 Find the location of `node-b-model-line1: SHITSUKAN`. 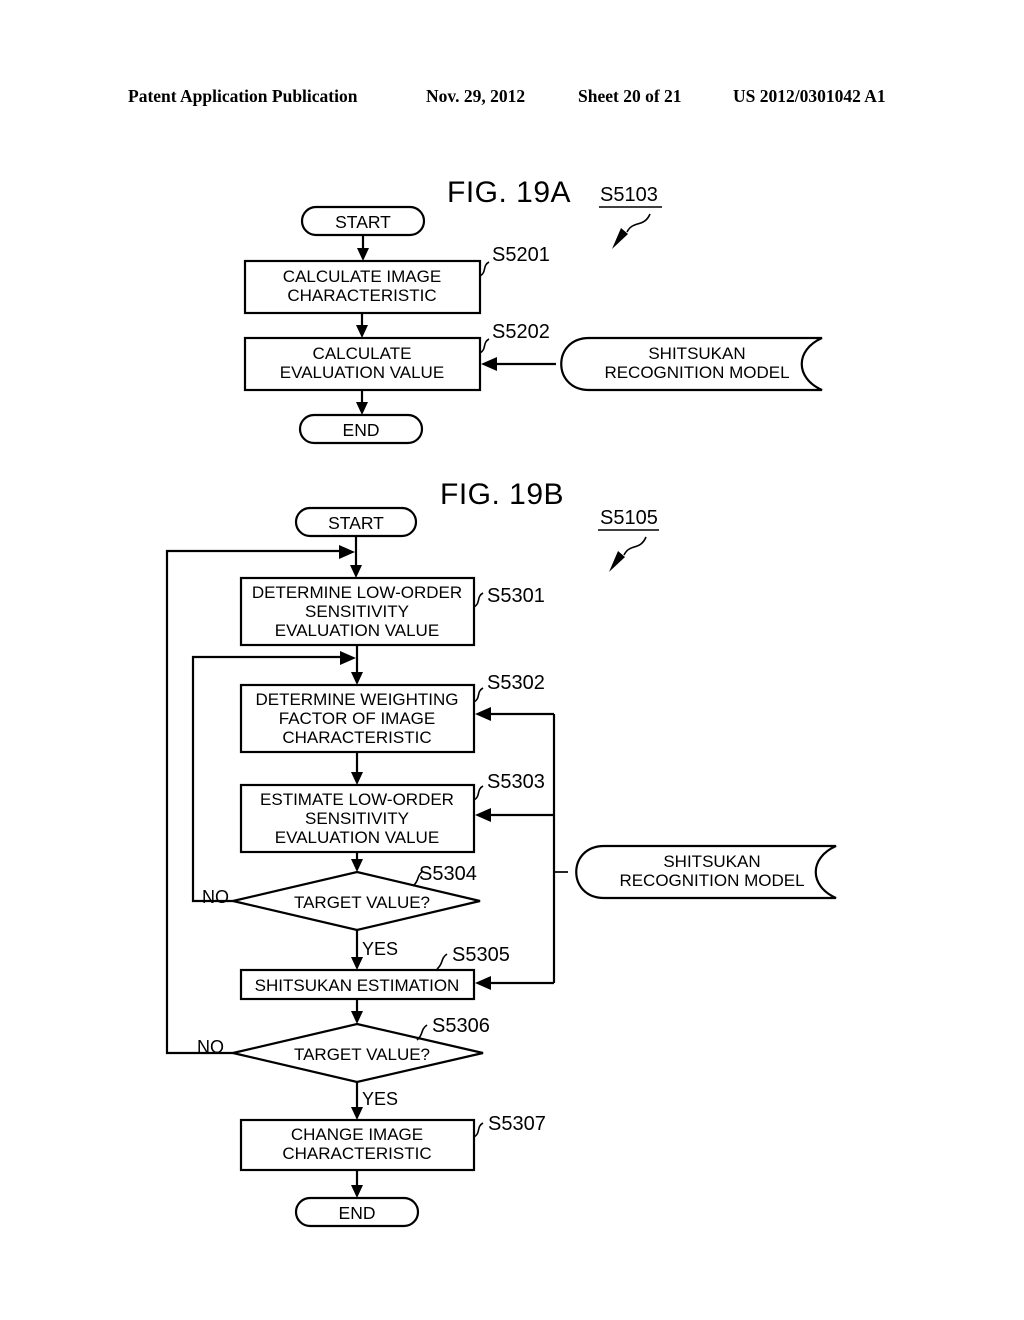

node-b-model-line1: SHITSUKAN is located at coordinates (711, 861).